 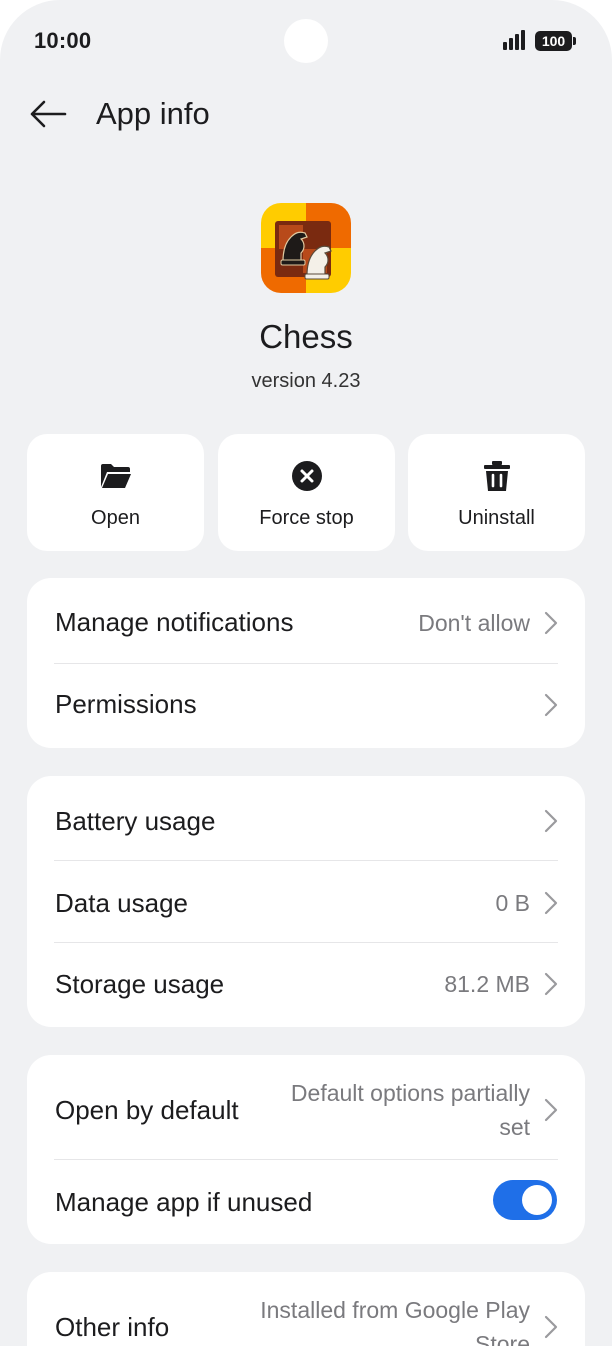 I want to click on other-info-value-line2: Store, so click(x=502, y=1338).